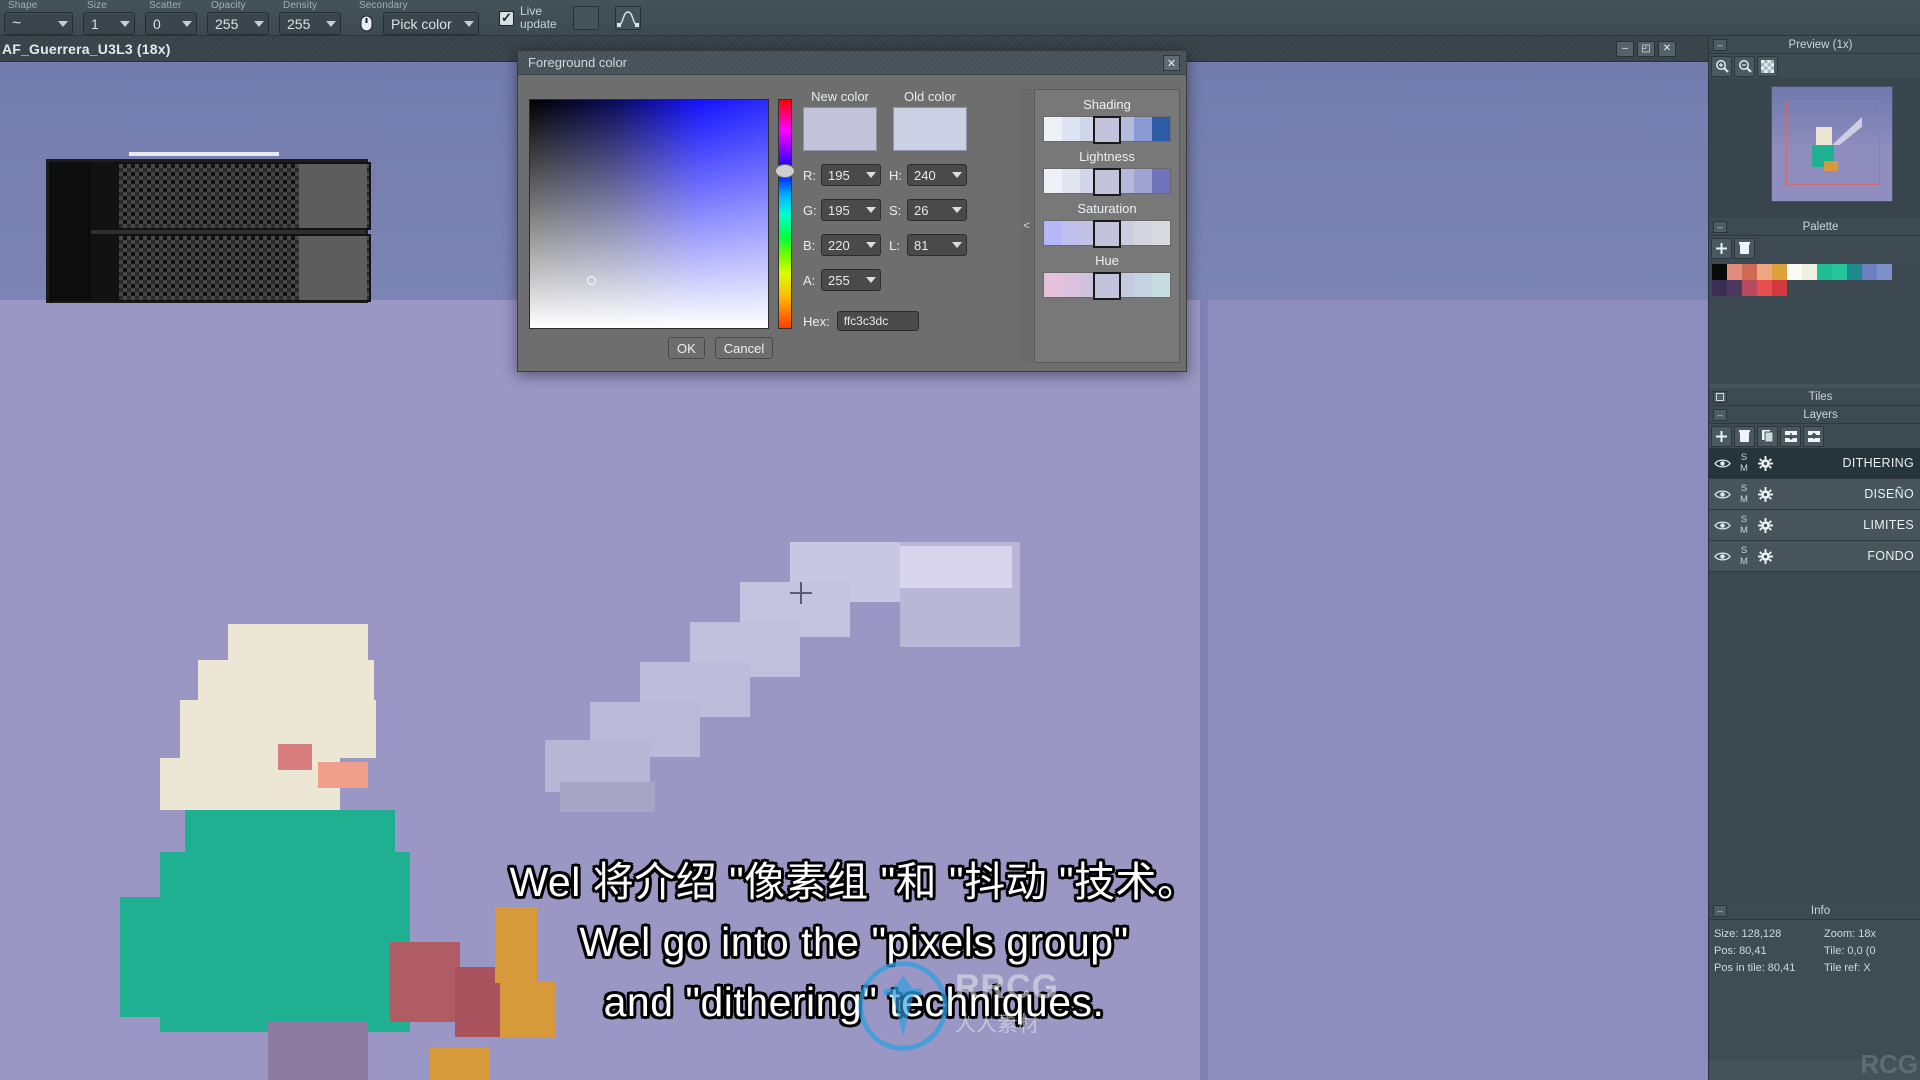  I want to click on shading-panel-collapse-handle: <, so click(1026, 226).